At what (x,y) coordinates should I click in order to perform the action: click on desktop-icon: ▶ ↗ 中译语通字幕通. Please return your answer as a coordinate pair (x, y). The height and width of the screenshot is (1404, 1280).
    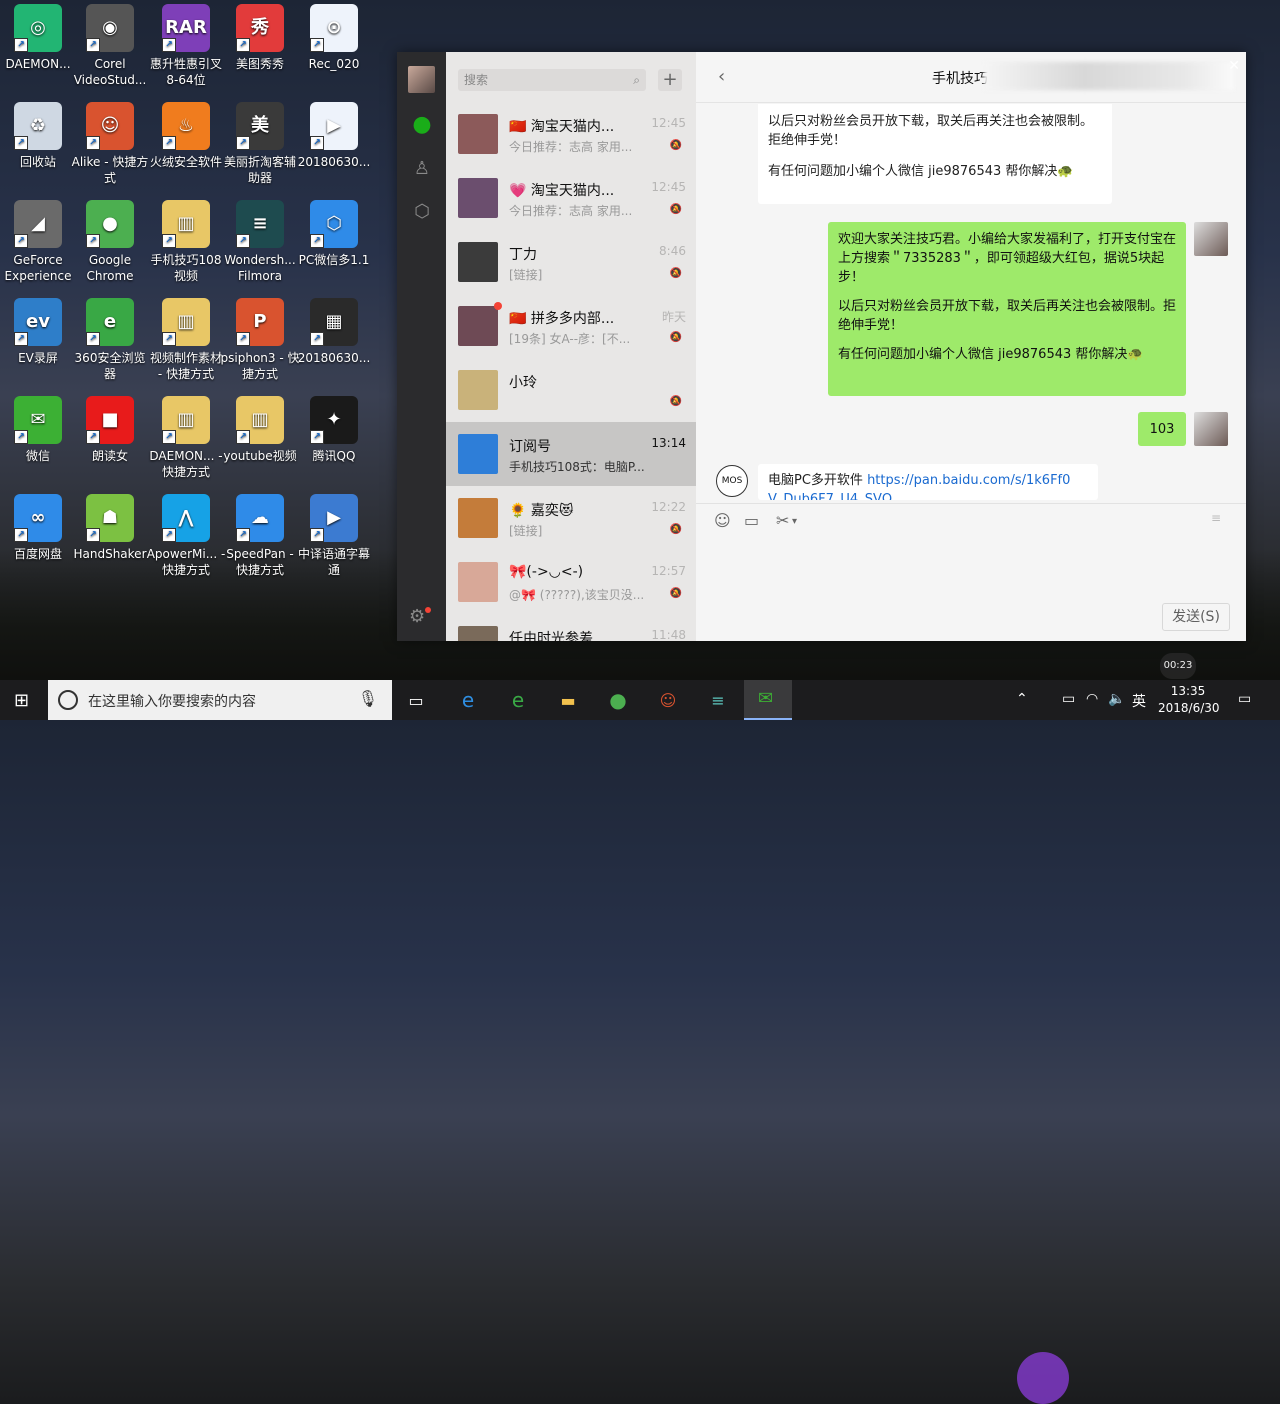
    Looking at the image, I should click on (334, 536).